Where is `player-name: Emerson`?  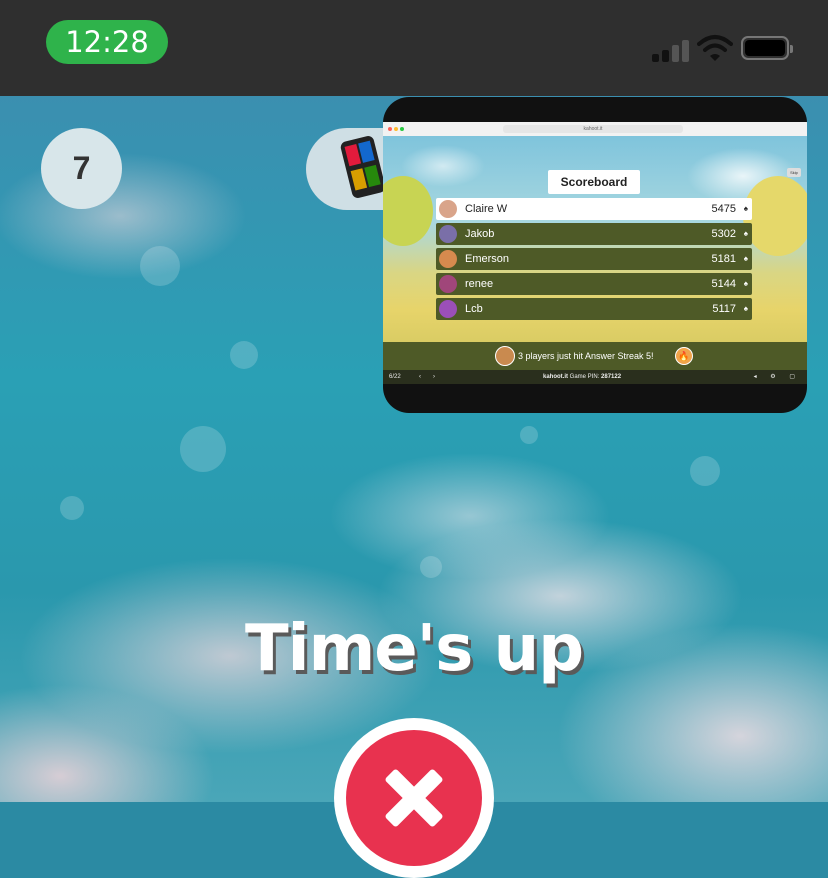 player-name: Emerson is located at coordinates (487, 259).